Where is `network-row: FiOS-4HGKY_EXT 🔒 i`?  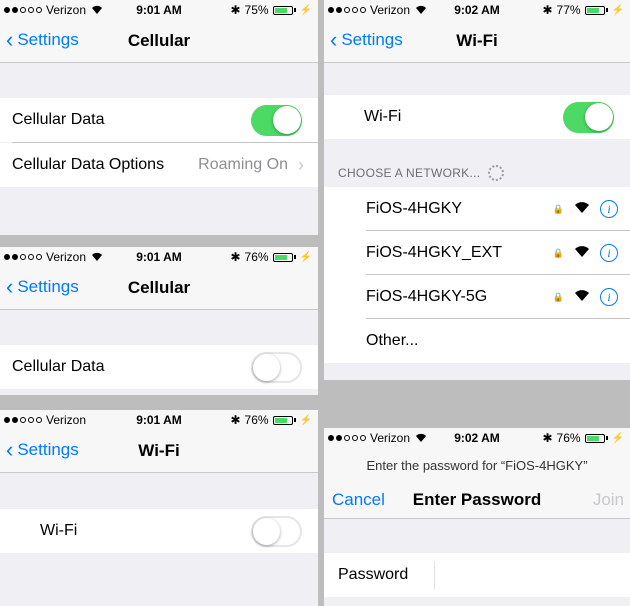 network-row: FiOS-4HGKY_EXT 🔒 i is located at coordinates (477, 253).